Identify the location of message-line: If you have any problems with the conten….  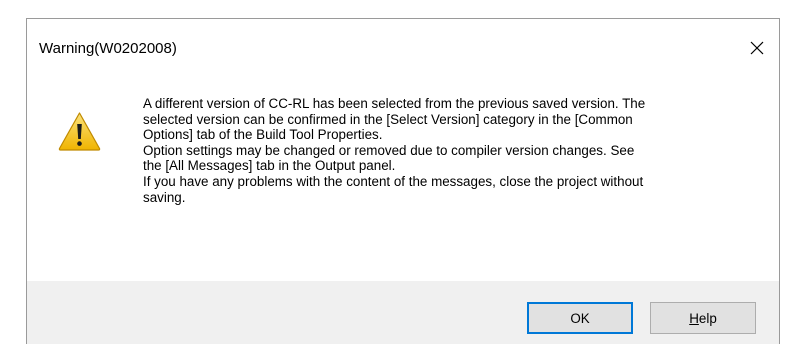
(393, 181).